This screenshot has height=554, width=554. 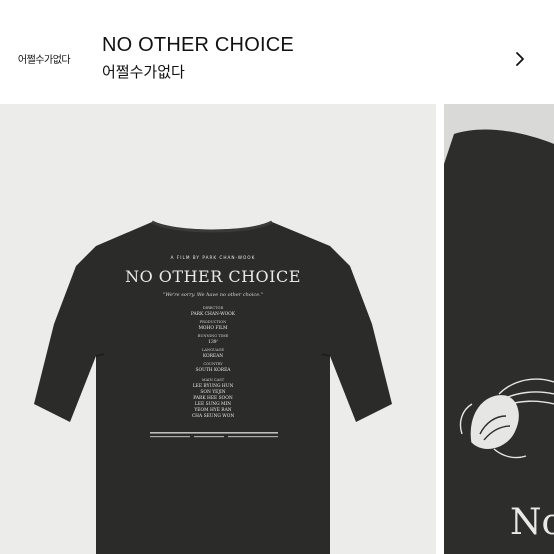 What do you see at coordinates (213, 322) in the screenshot?
I see `credit-role: PRODUCTION` at bounding box center [213, 322].